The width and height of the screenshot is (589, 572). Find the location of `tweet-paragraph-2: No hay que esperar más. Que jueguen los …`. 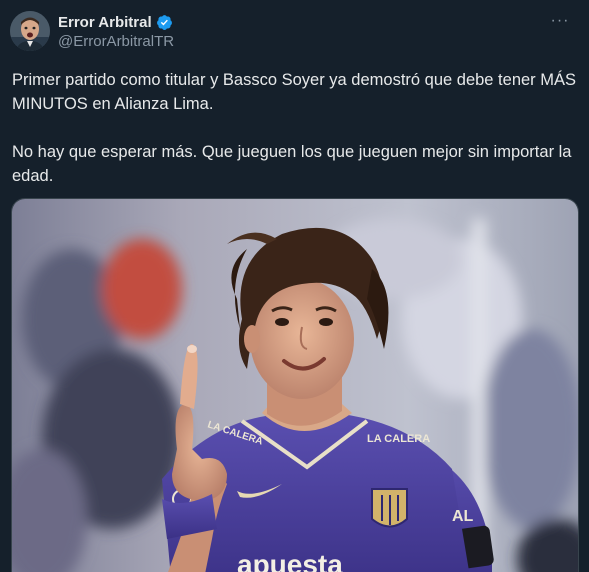

tweet-paragraph-2: No hay que esperar más. Que jueguen los … is located at coordinates (292, 164).